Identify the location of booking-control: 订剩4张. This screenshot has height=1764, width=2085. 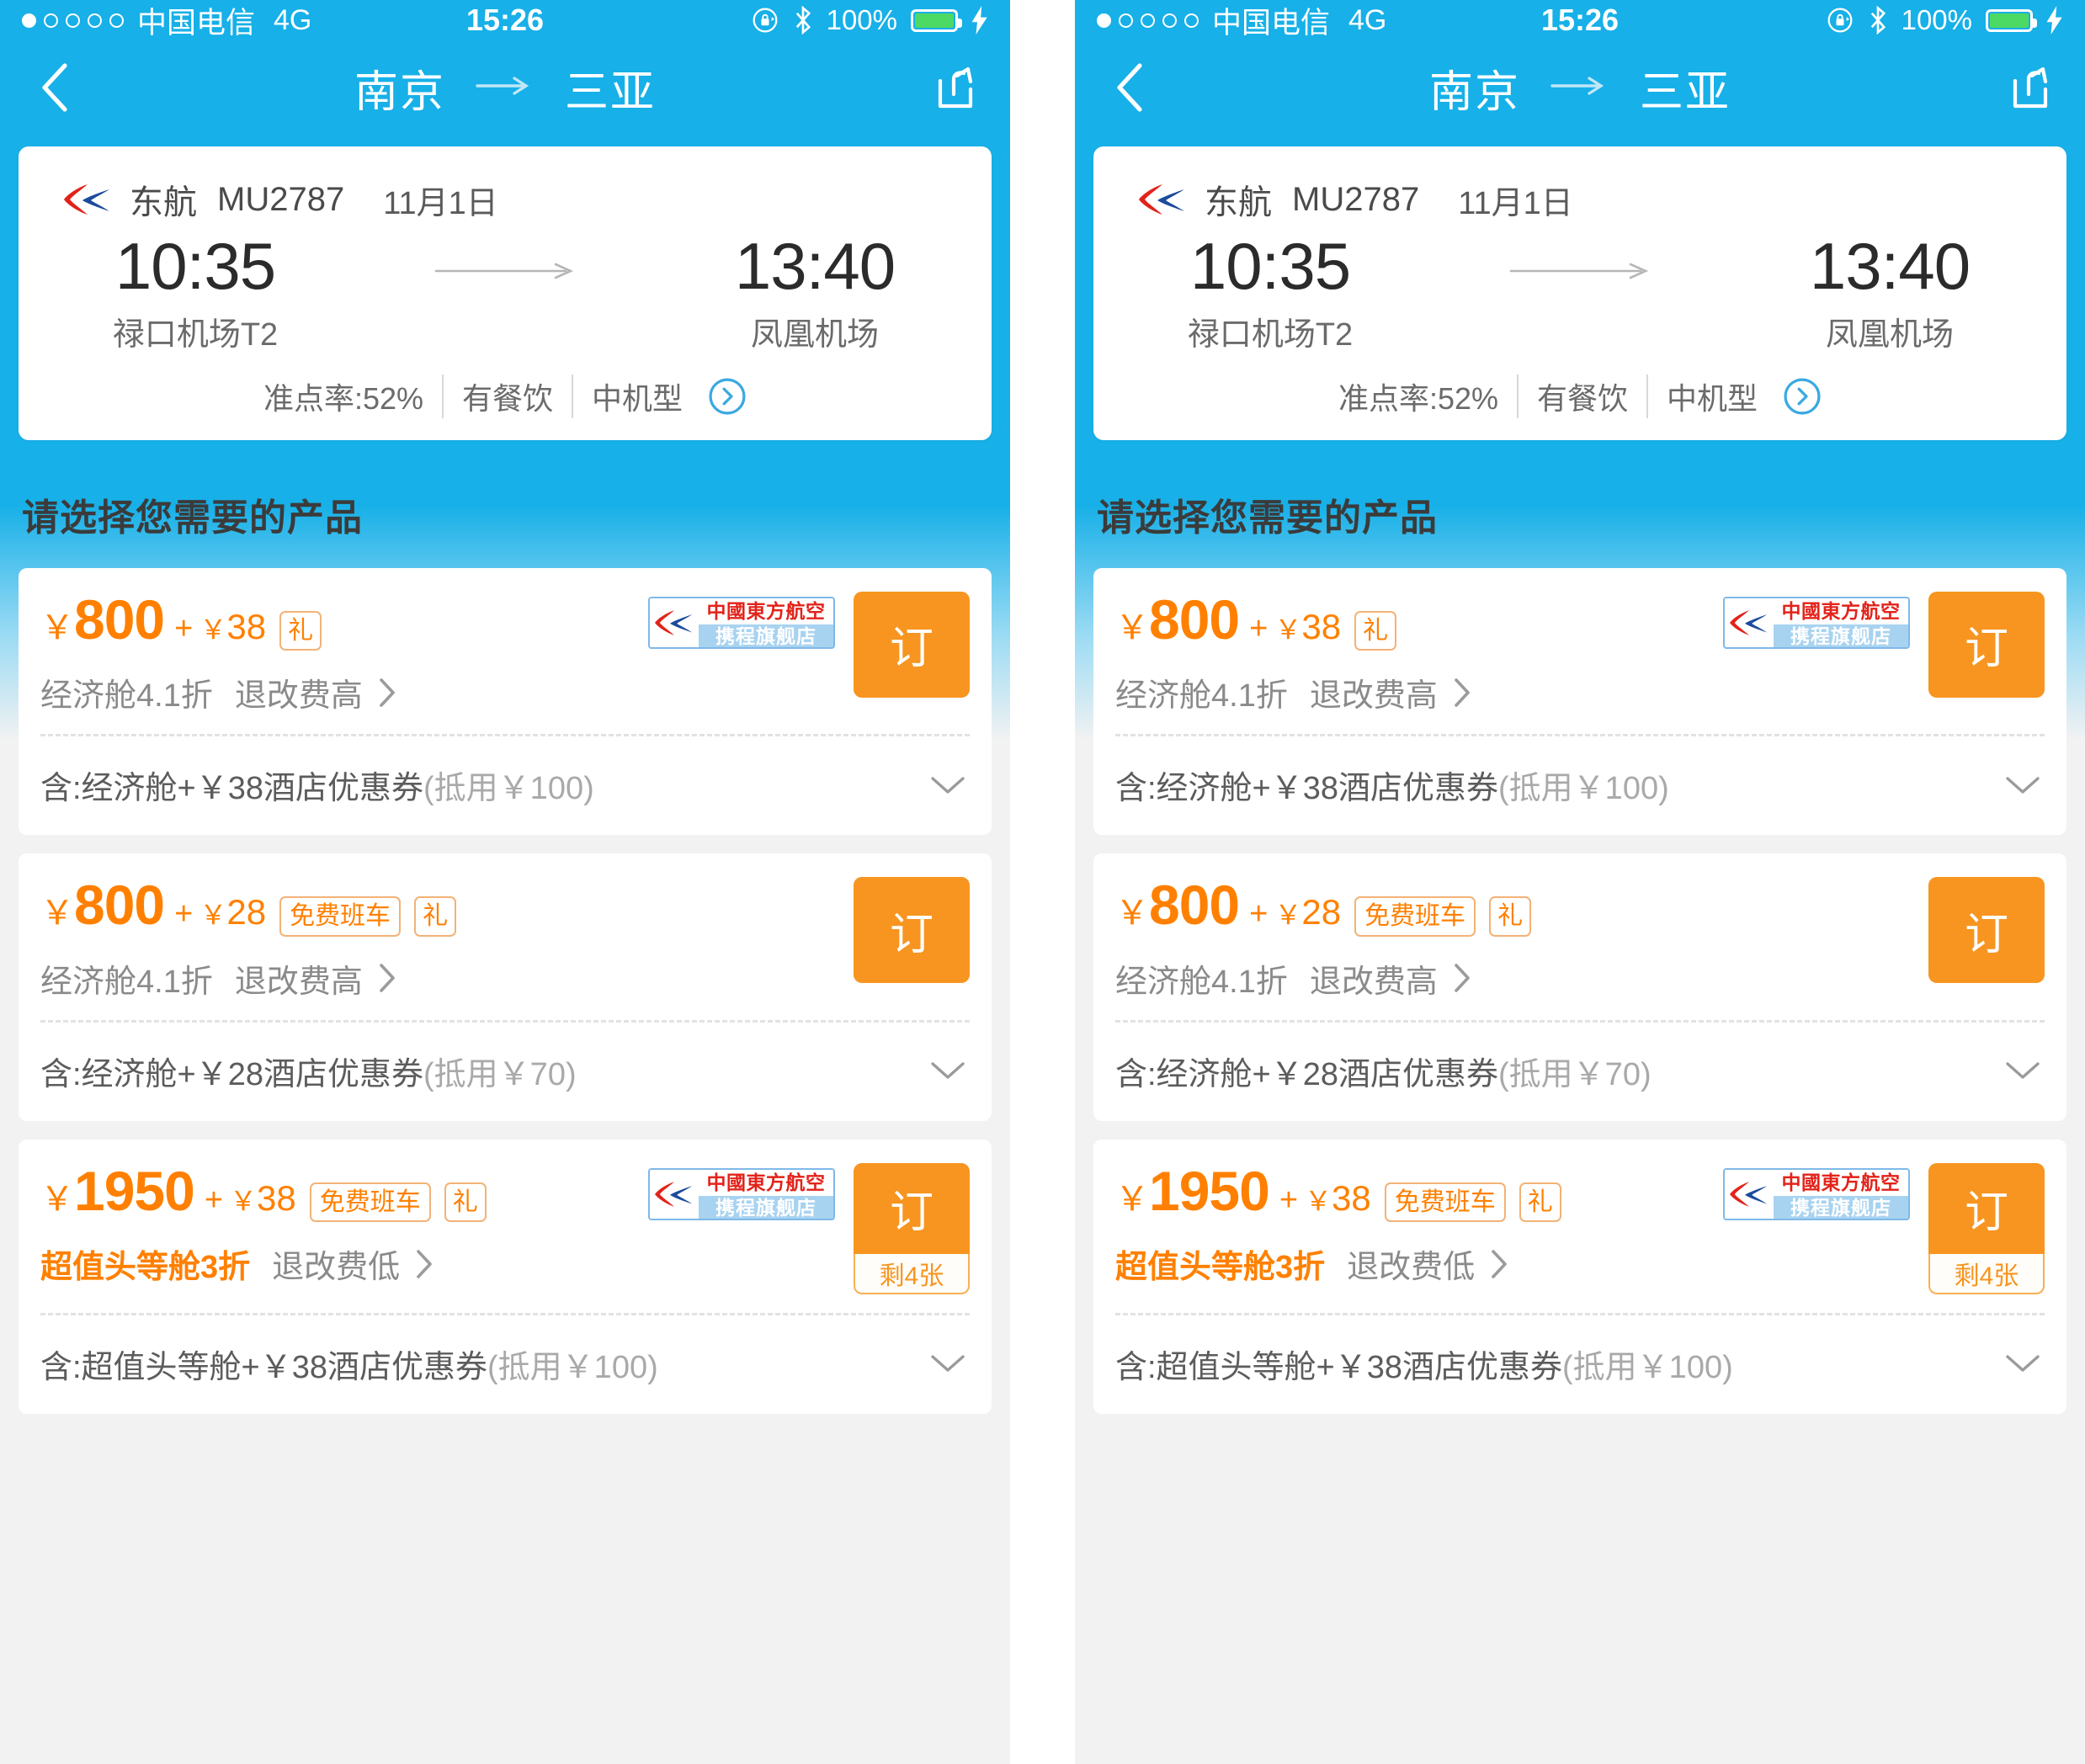
(912, 1228).